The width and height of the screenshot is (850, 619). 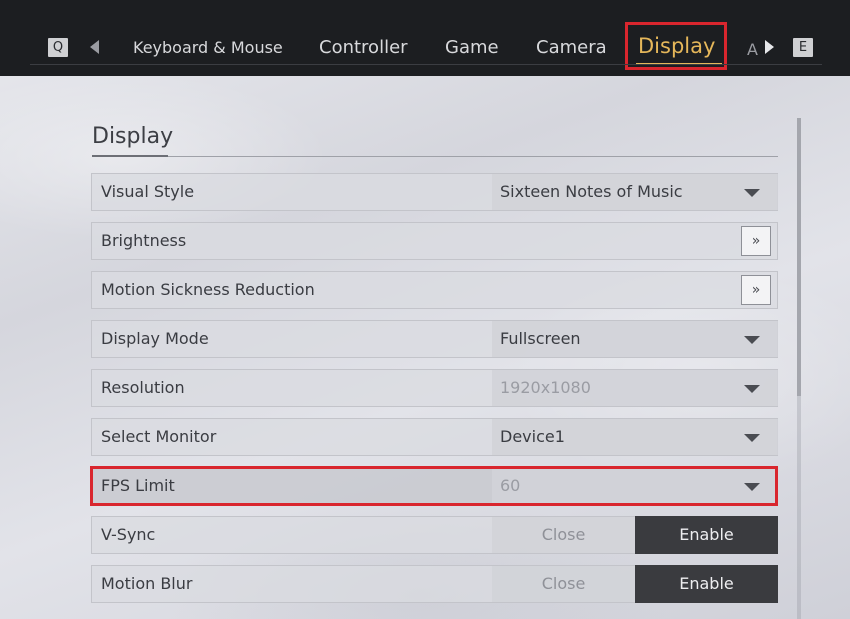 I want to click on setting-row-v-sync: V-Sync Close Enable, so click(x=434, y=535).